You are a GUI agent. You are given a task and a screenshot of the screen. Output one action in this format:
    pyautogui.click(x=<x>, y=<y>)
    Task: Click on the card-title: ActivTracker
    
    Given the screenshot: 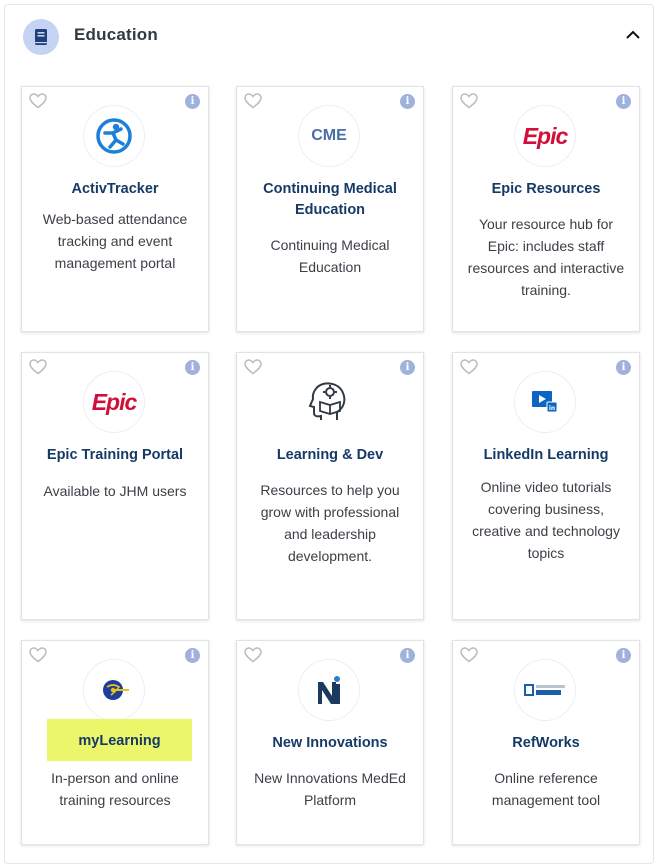 What is the action you would take?
    pyautogui.click(x=115, y=189)
    